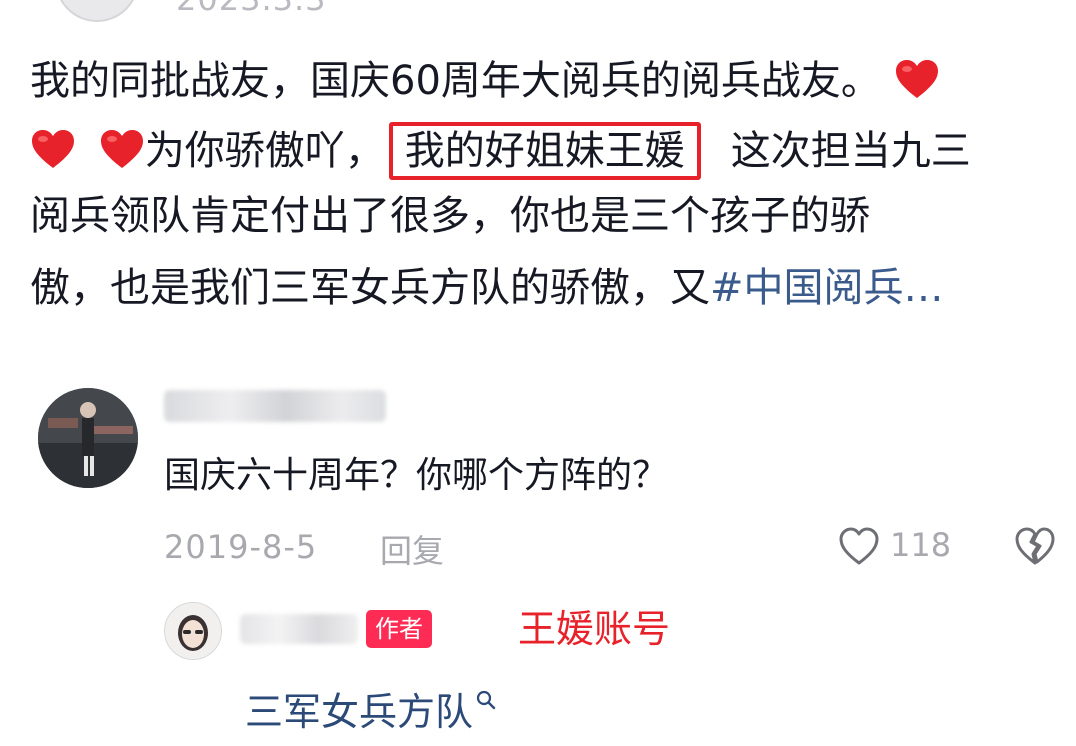  What do you see at coordinates (241, 547) in the screenshot?
I see `comment-date: 2019-8-5` at bounding box center [241, 547].